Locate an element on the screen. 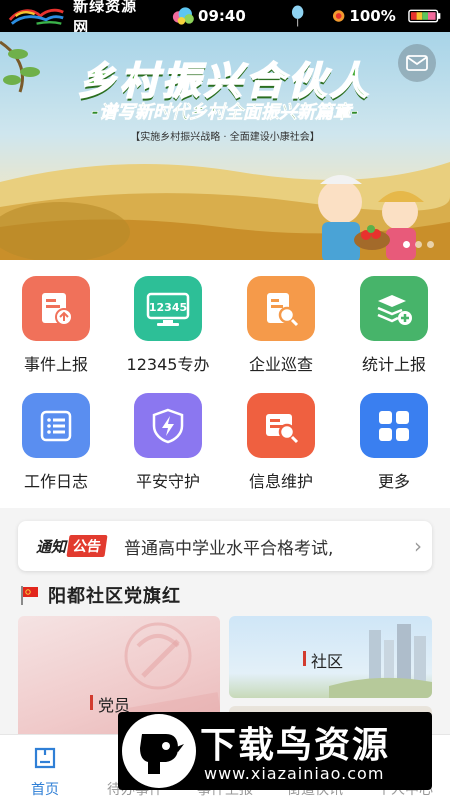 This screenshot has height=800, width=450. section-header: 阳都社区党旗红 is located at coordinates (99, 595).